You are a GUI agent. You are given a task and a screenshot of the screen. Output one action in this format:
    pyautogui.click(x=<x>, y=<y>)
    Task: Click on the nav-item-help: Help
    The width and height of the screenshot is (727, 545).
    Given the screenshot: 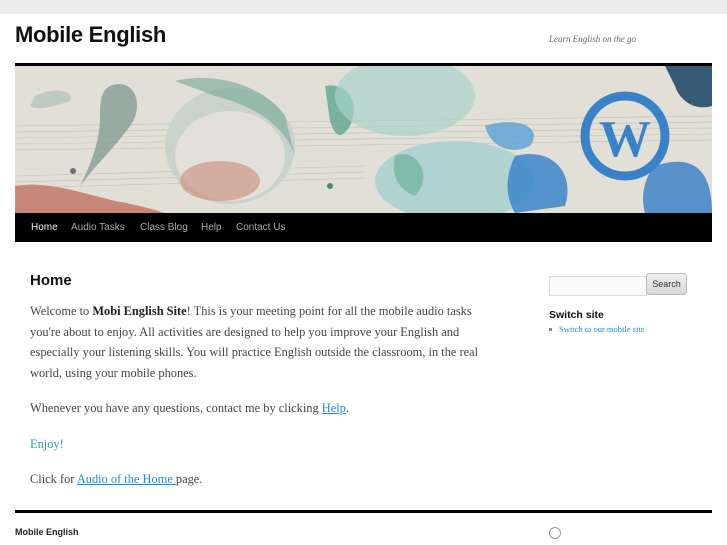 What is the action you would take?
    pyautogui.click(x=211, y=227)
    